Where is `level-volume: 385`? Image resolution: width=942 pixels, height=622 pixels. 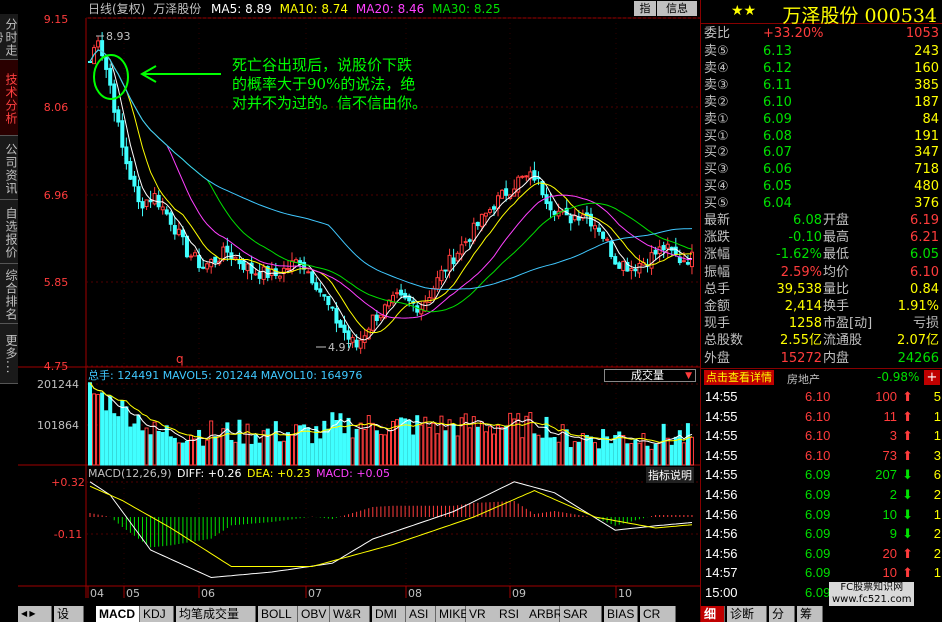
level-volume: 385 is located at coordinates (926, 85).